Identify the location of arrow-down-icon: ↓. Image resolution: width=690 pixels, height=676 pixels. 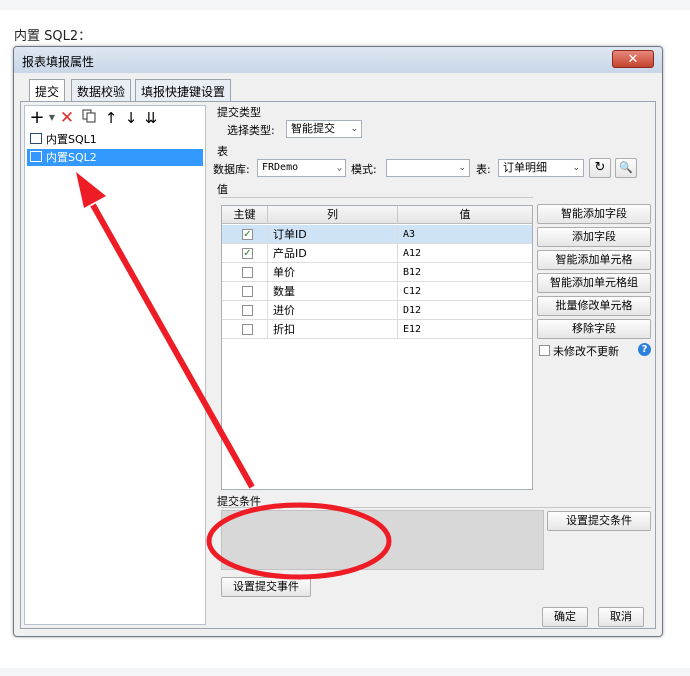
(131, 118).